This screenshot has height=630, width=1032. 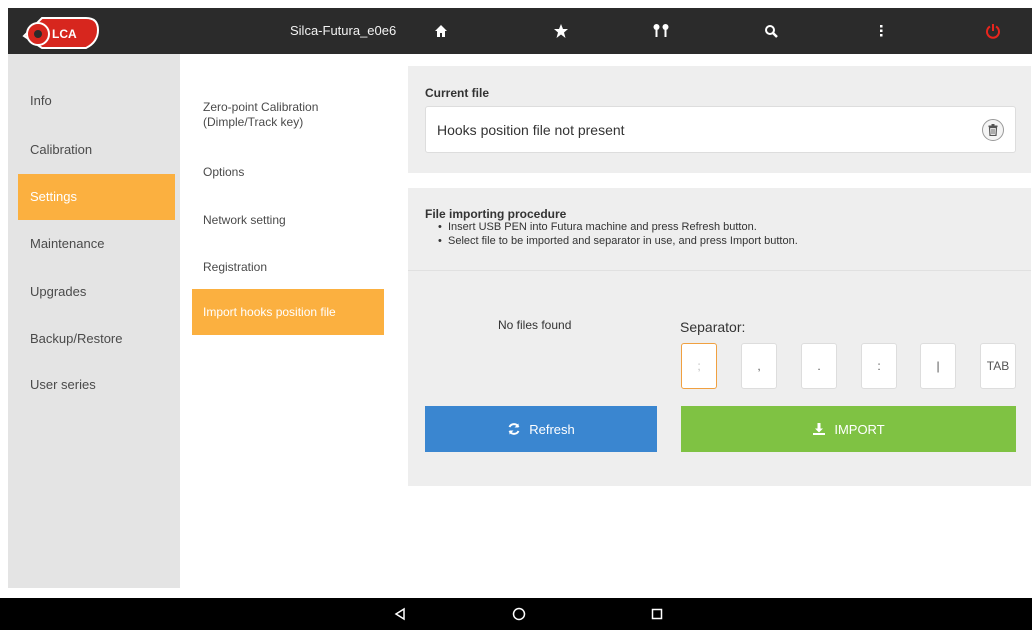 I want to click on back-icon, so click(x=399, y=614).